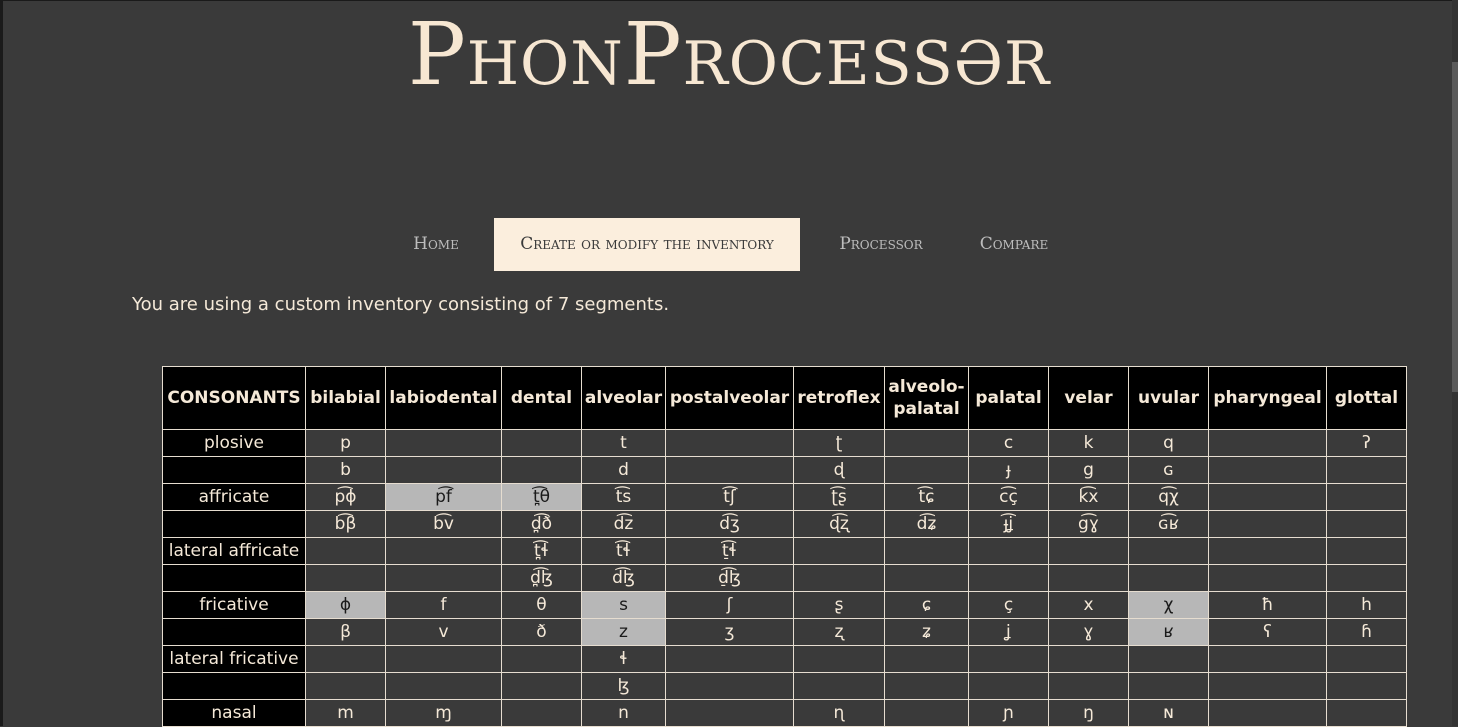  I want to click on phoneme-cell: b͡v, so click(443, 524).